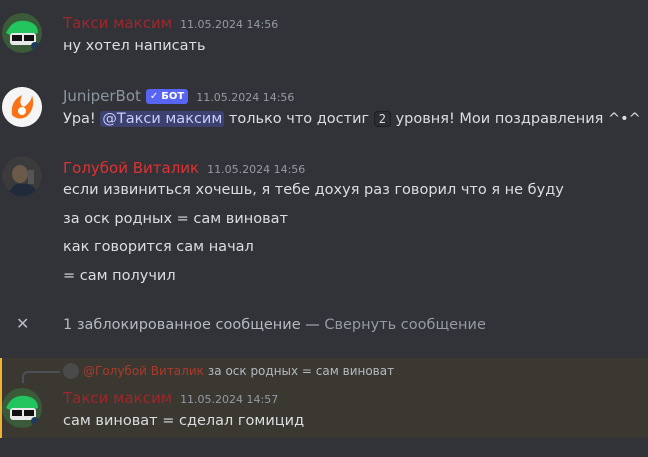  Describe the element at coordinates (175, 219) in the screenshot. I see `message-text: за оск родных = сам виноват` at that location.